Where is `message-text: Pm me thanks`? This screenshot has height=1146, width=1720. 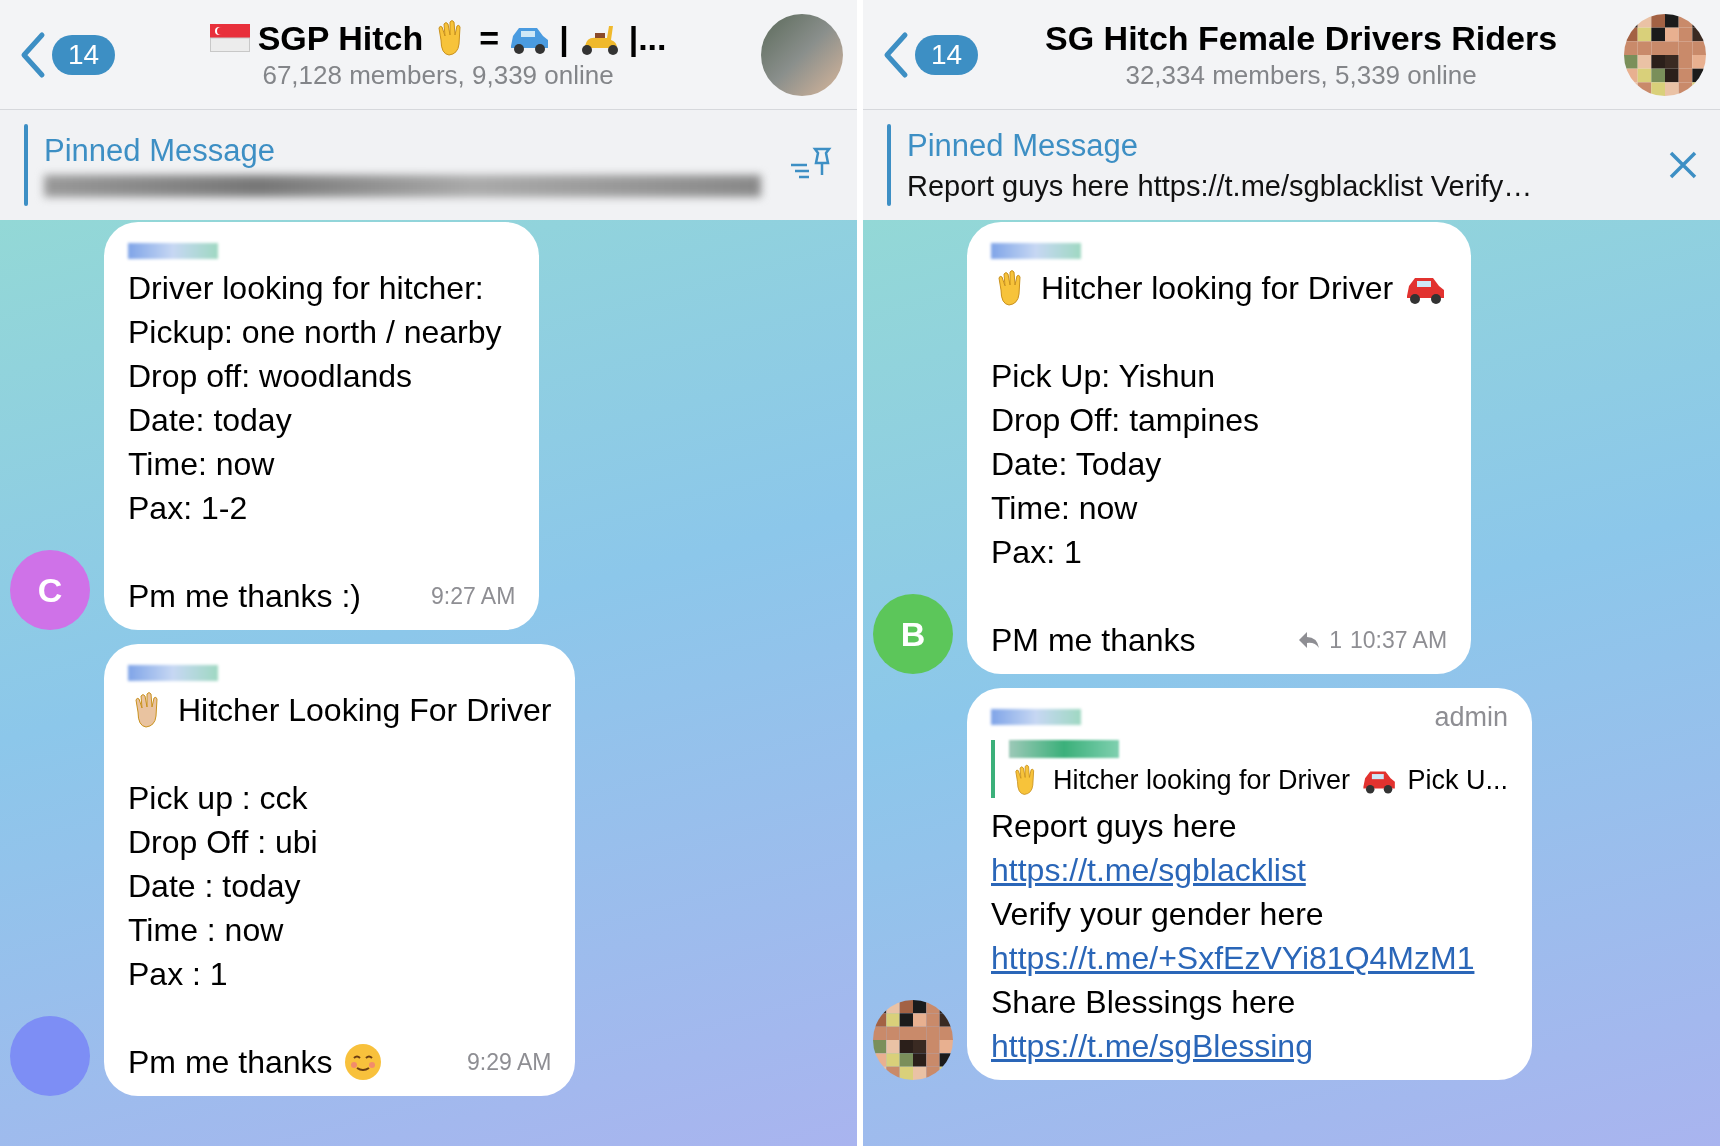
message-text: Pm me thanks is located at coordinates (230, 1062).